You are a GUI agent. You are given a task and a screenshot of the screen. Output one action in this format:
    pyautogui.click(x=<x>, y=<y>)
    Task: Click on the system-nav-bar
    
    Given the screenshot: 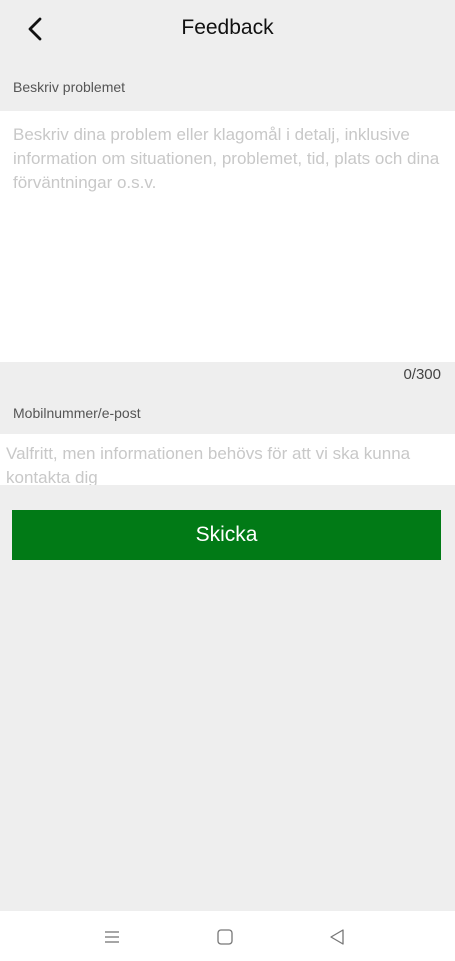 What is the action you would take?
    pyautogui.click(x=227, y=936)
    